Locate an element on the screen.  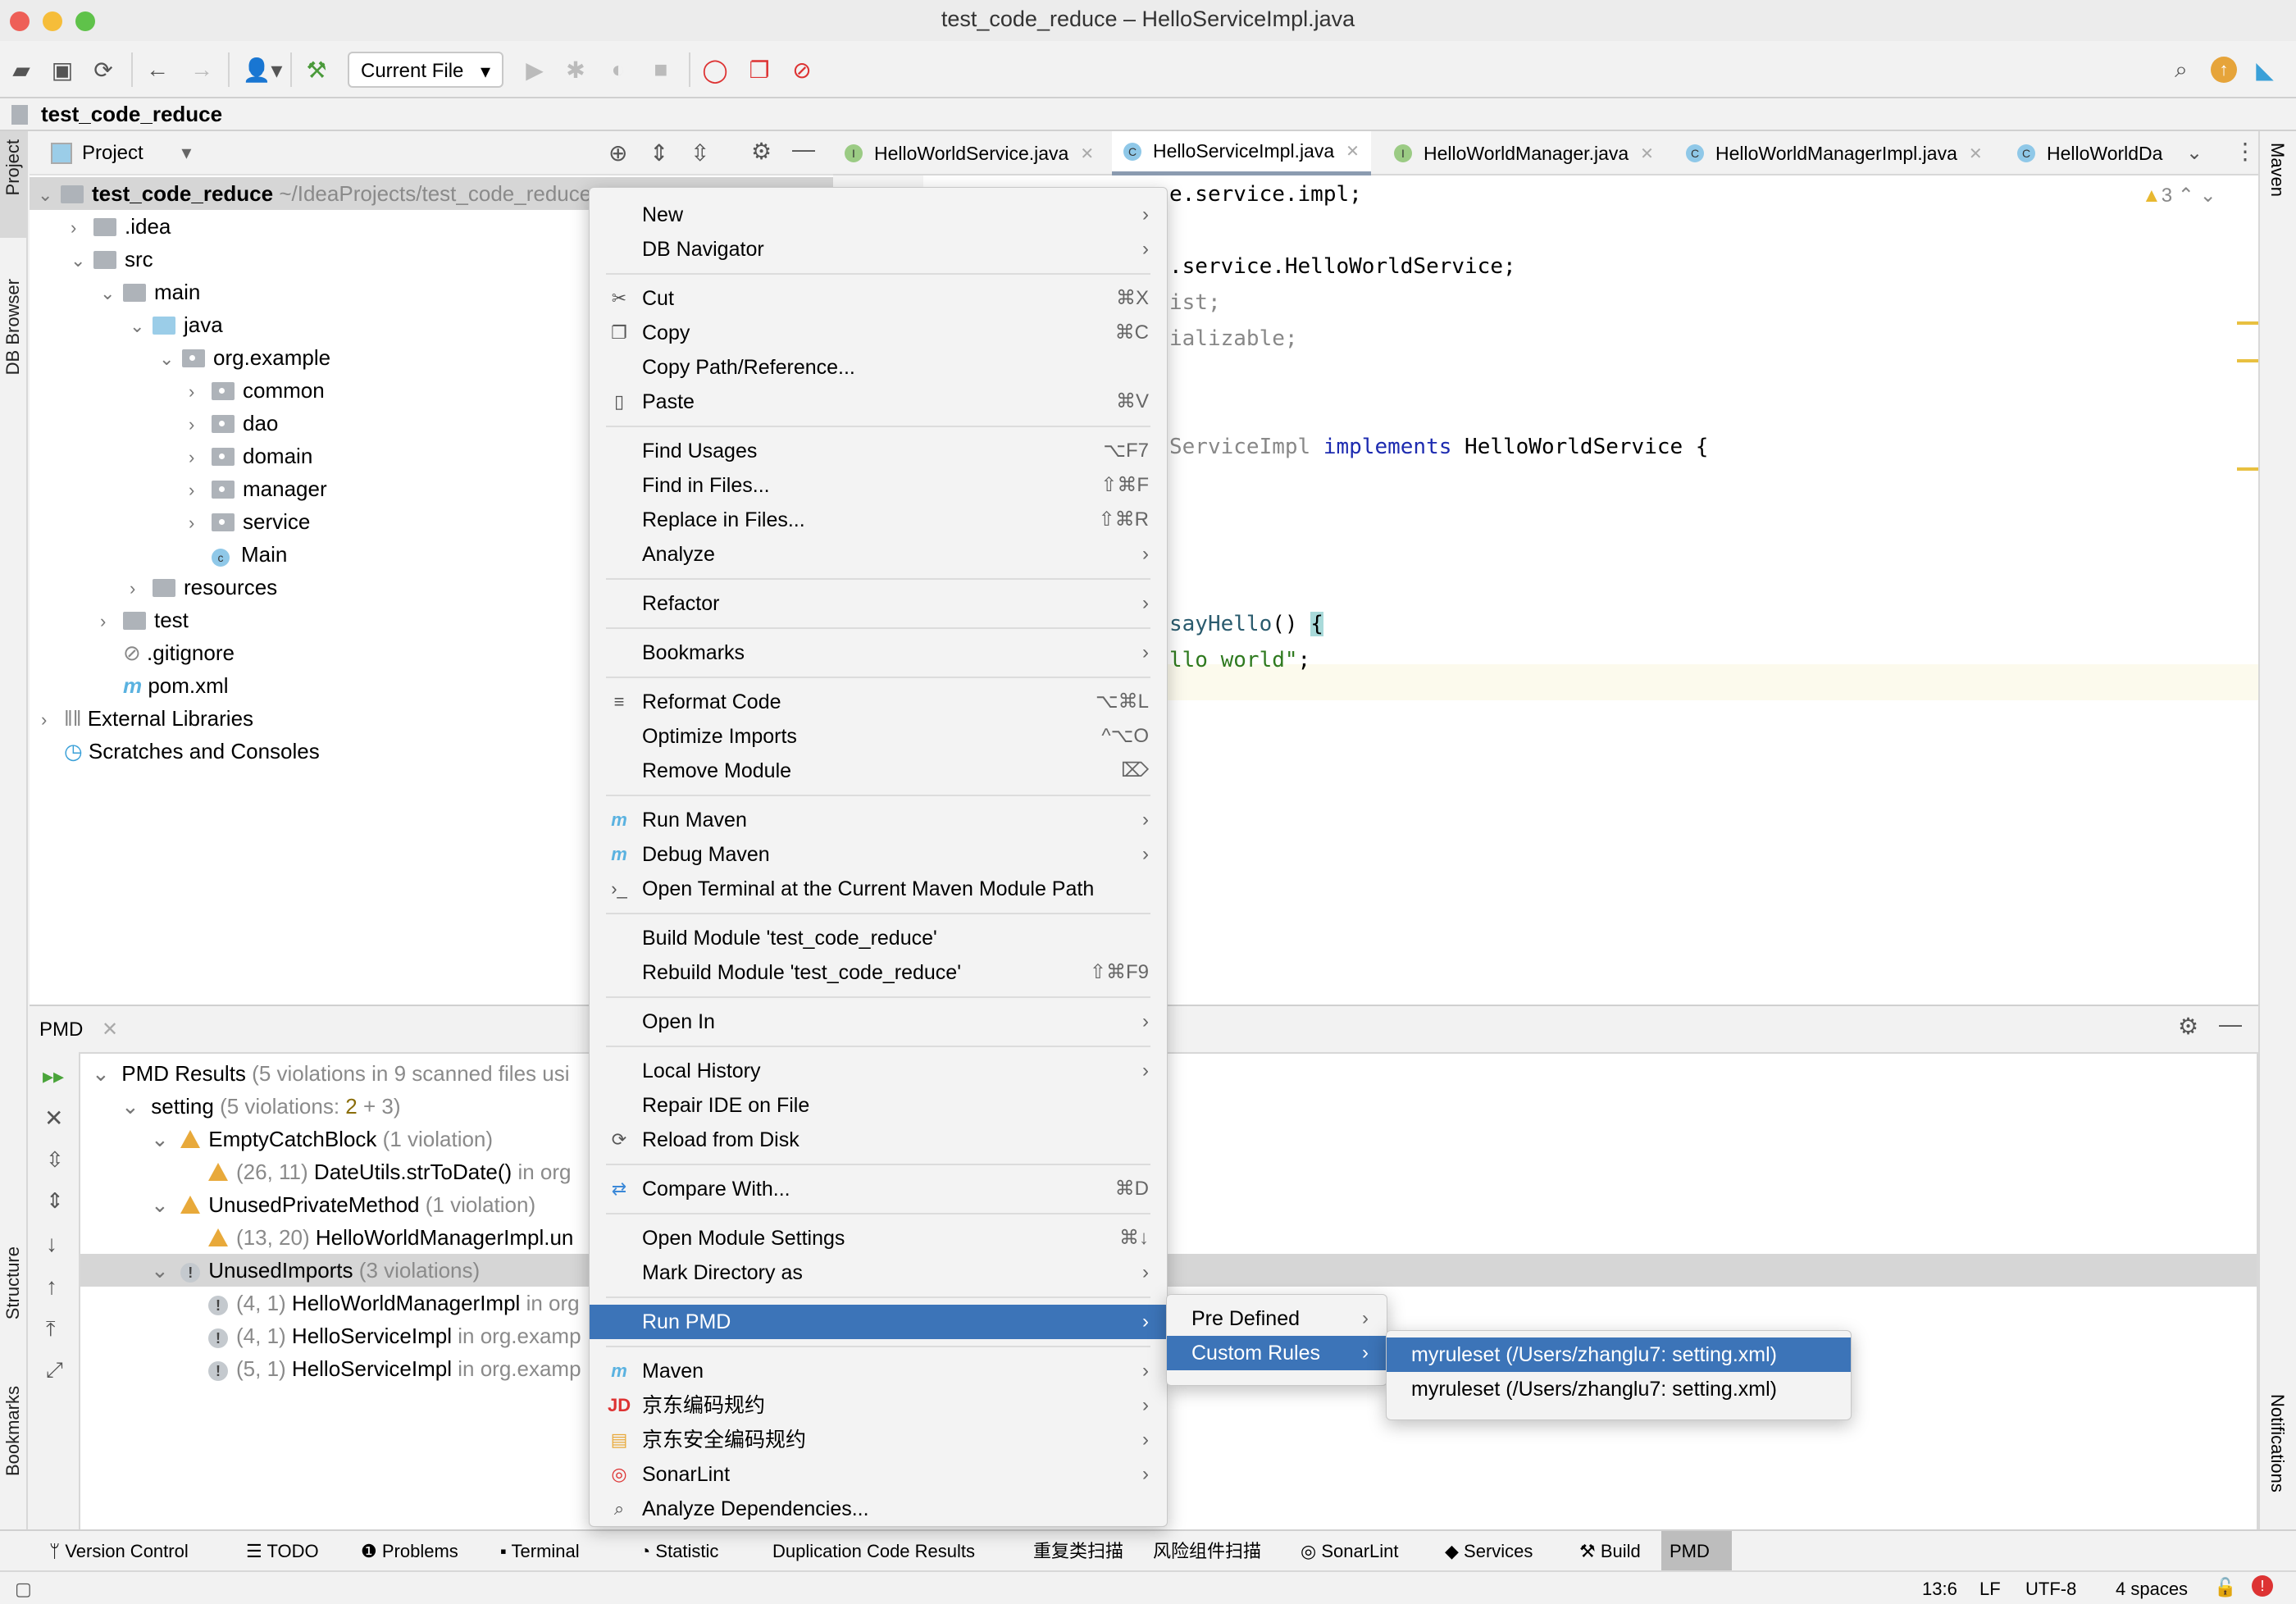
debug-icon: ✱ is located at coordinates (575, 70).